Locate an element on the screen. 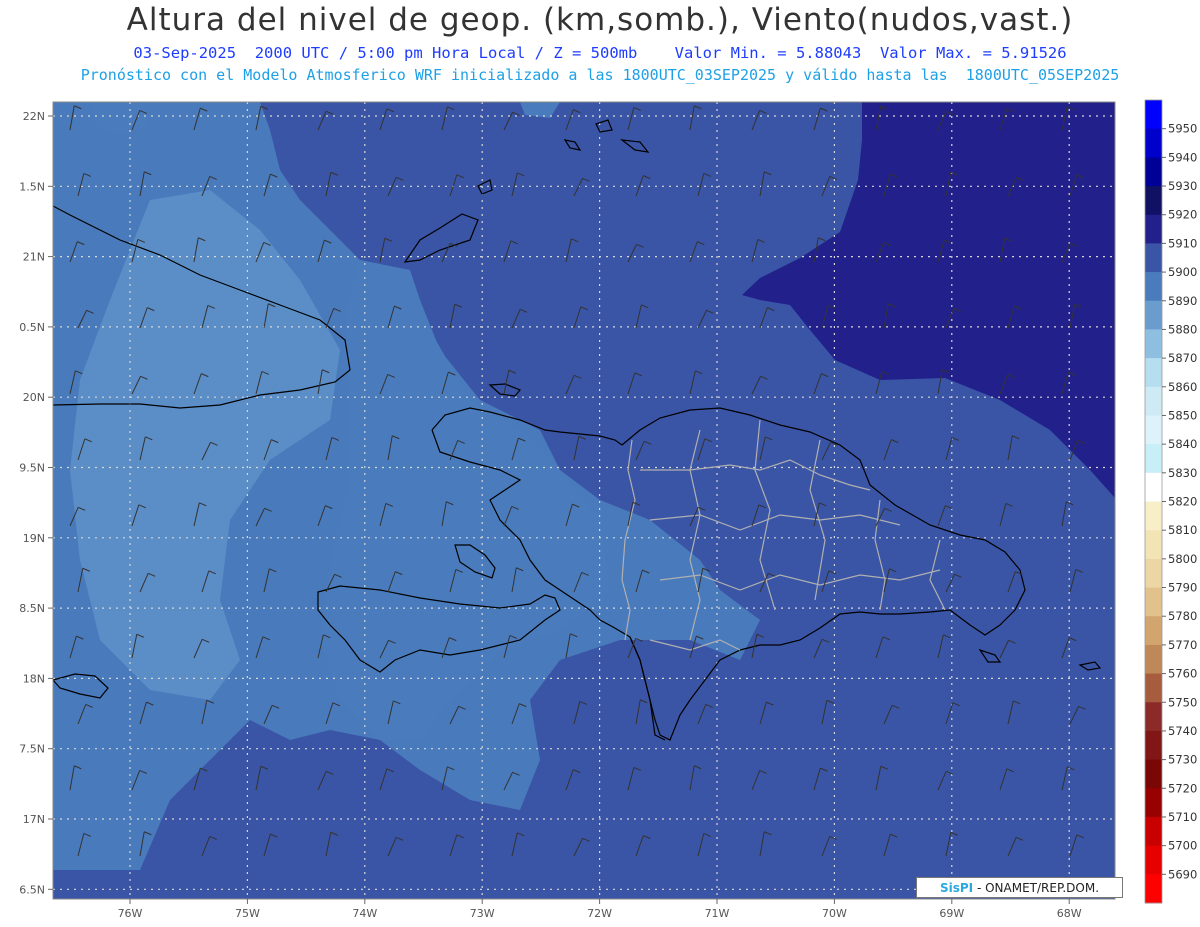  lat-label: 0.5N is located at coordinates (32, 327).